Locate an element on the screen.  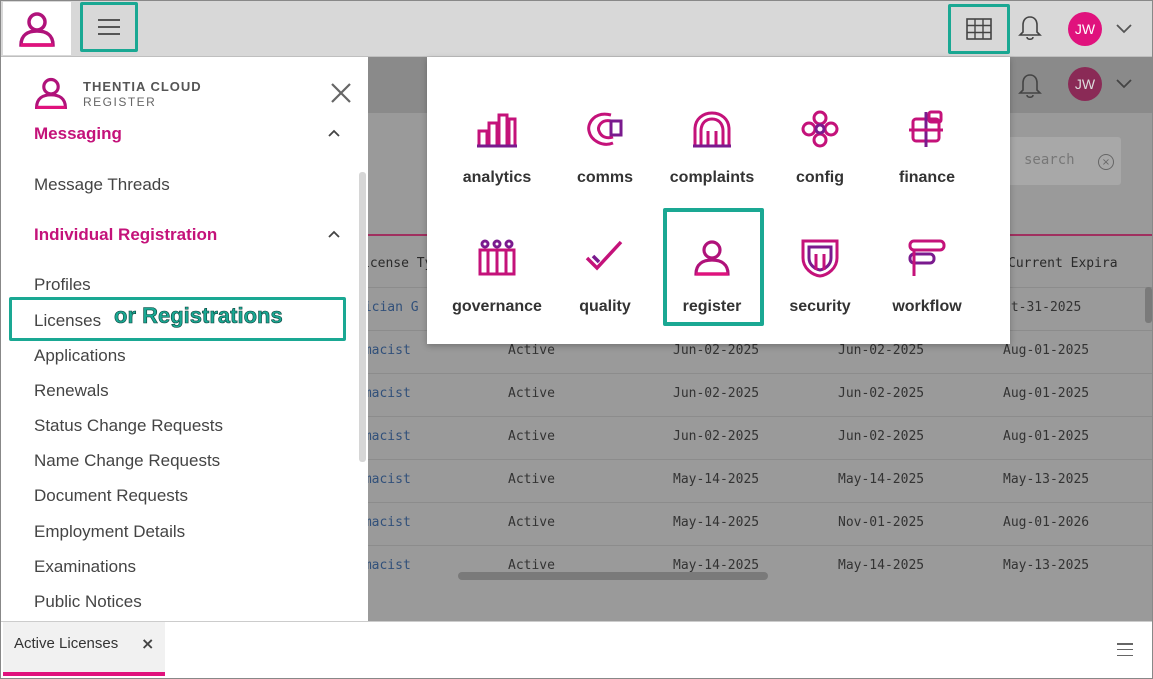
sidebar-scrollbar is located at coordinates (362, 317).